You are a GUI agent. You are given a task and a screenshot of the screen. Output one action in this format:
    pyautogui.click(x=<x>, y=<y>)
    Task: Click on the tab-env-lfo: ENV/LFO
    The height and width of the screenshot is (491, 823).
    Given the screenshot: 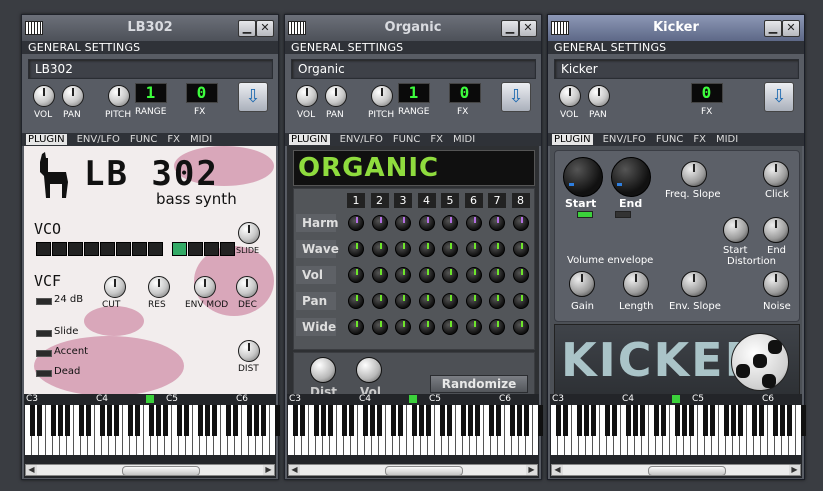 What is the action you would take?
    pyautogui.click(x=624, y=139)
    